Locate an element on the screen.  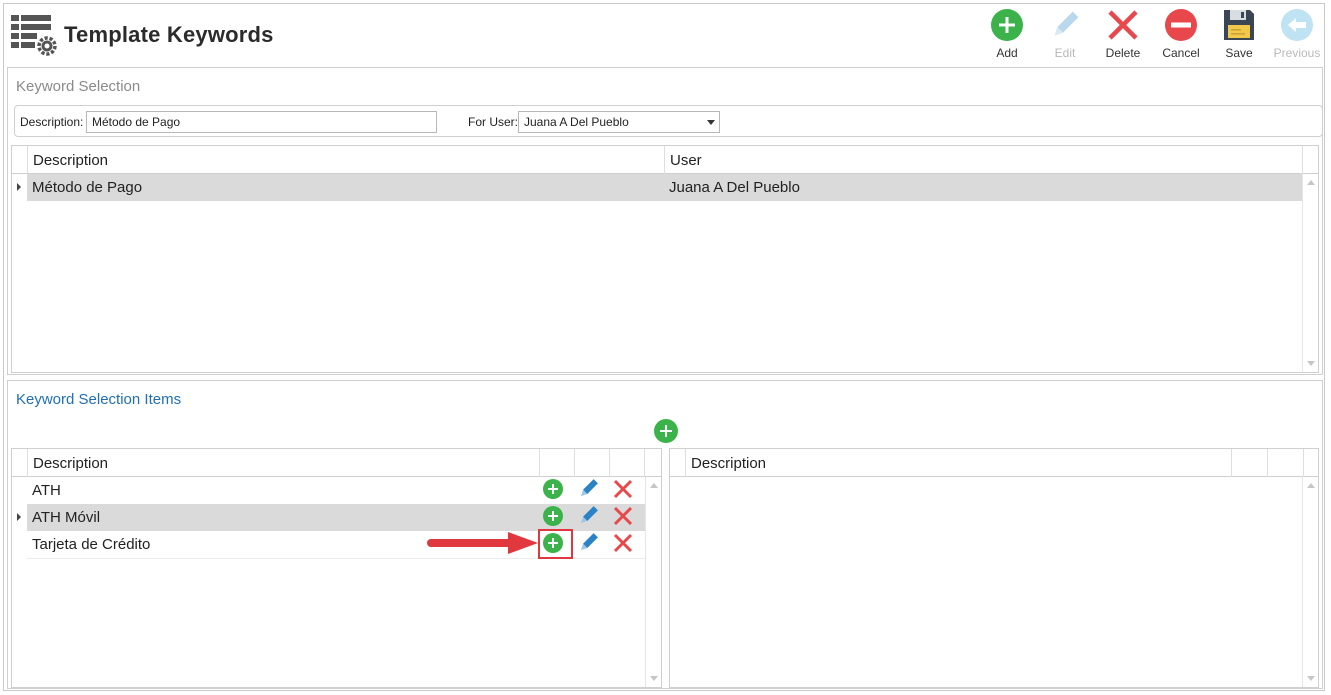
table-row: Método de Pago Juana A Del Pueblo is located at coordinates (665, 187).